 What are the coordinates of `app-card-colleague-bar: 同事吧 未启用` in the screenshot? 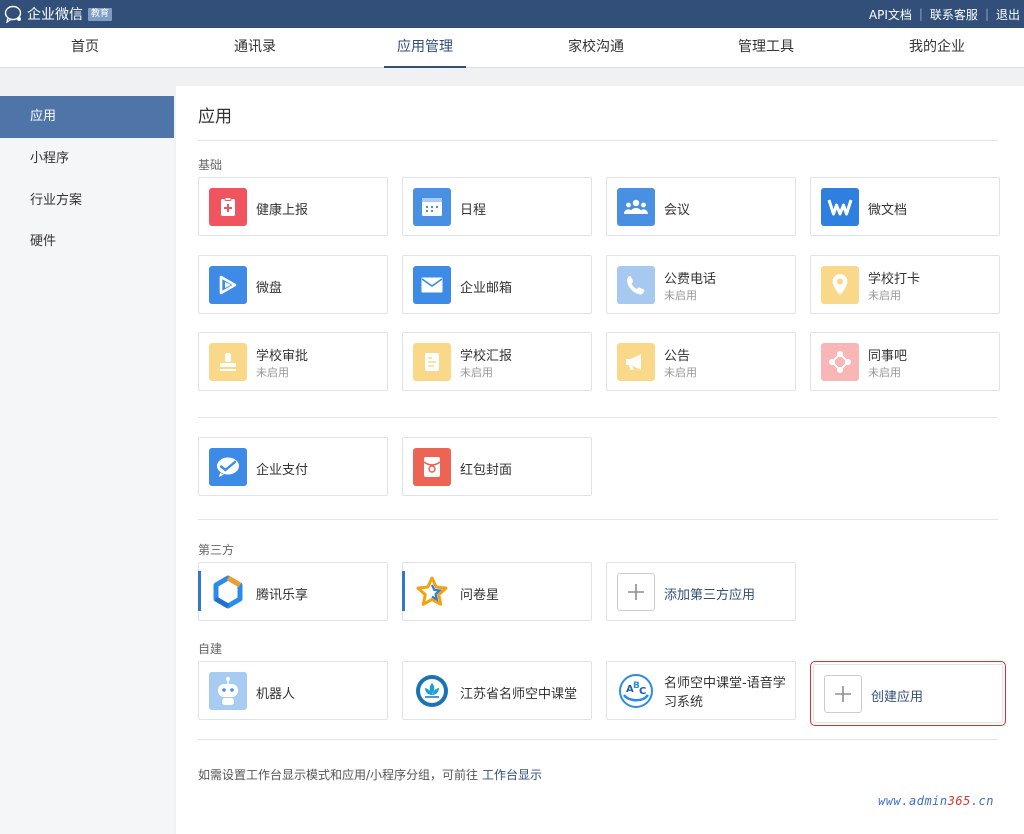 It's located at (905, 361).